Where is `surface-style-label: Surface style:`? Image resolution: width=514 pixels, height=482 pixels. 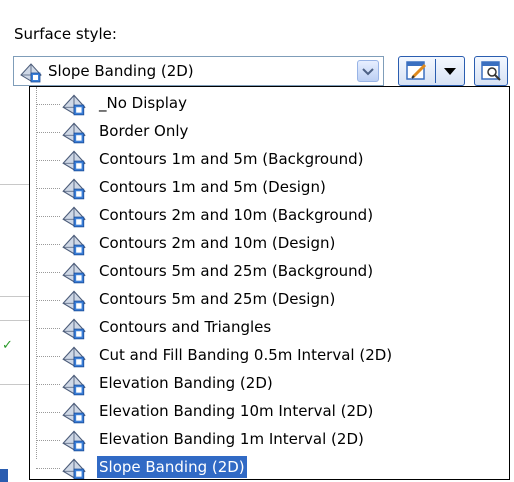 surface-style-label: Surface style: is located at coordinates (65, 34).